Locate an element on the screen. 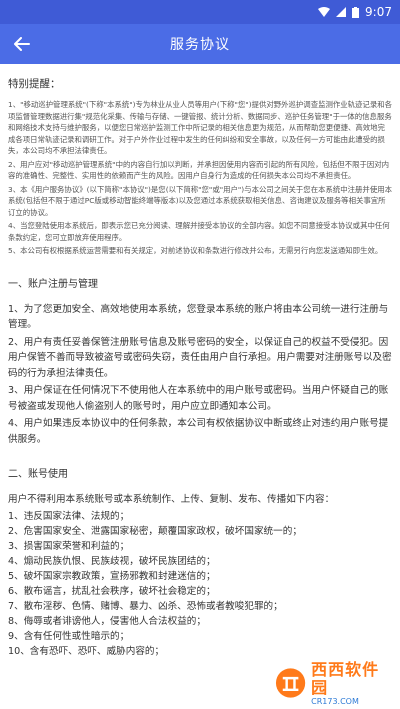 This screenshot has height=709, width=400. app-bar: 服务协议 is located at coordinates (200, 44).